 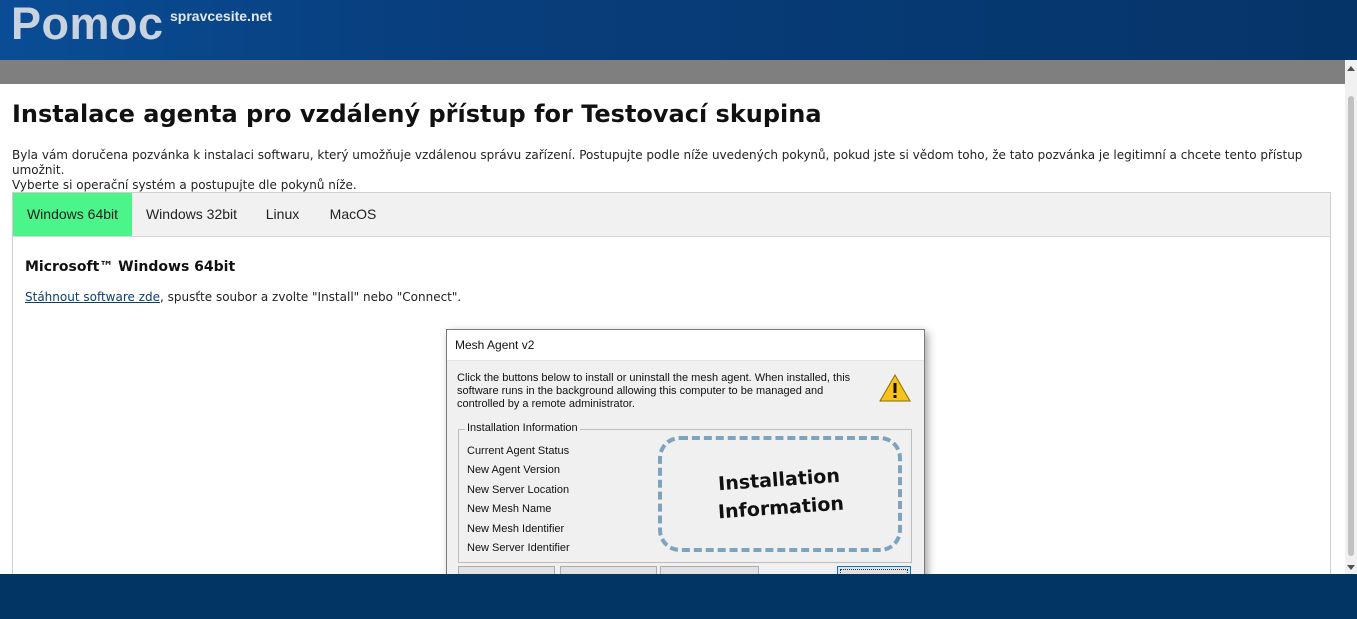 What do you see at coordinates (92, 297) in the screenshot?
I see `download-link: Stáhnout software zde` at bounding box center [92, 297].